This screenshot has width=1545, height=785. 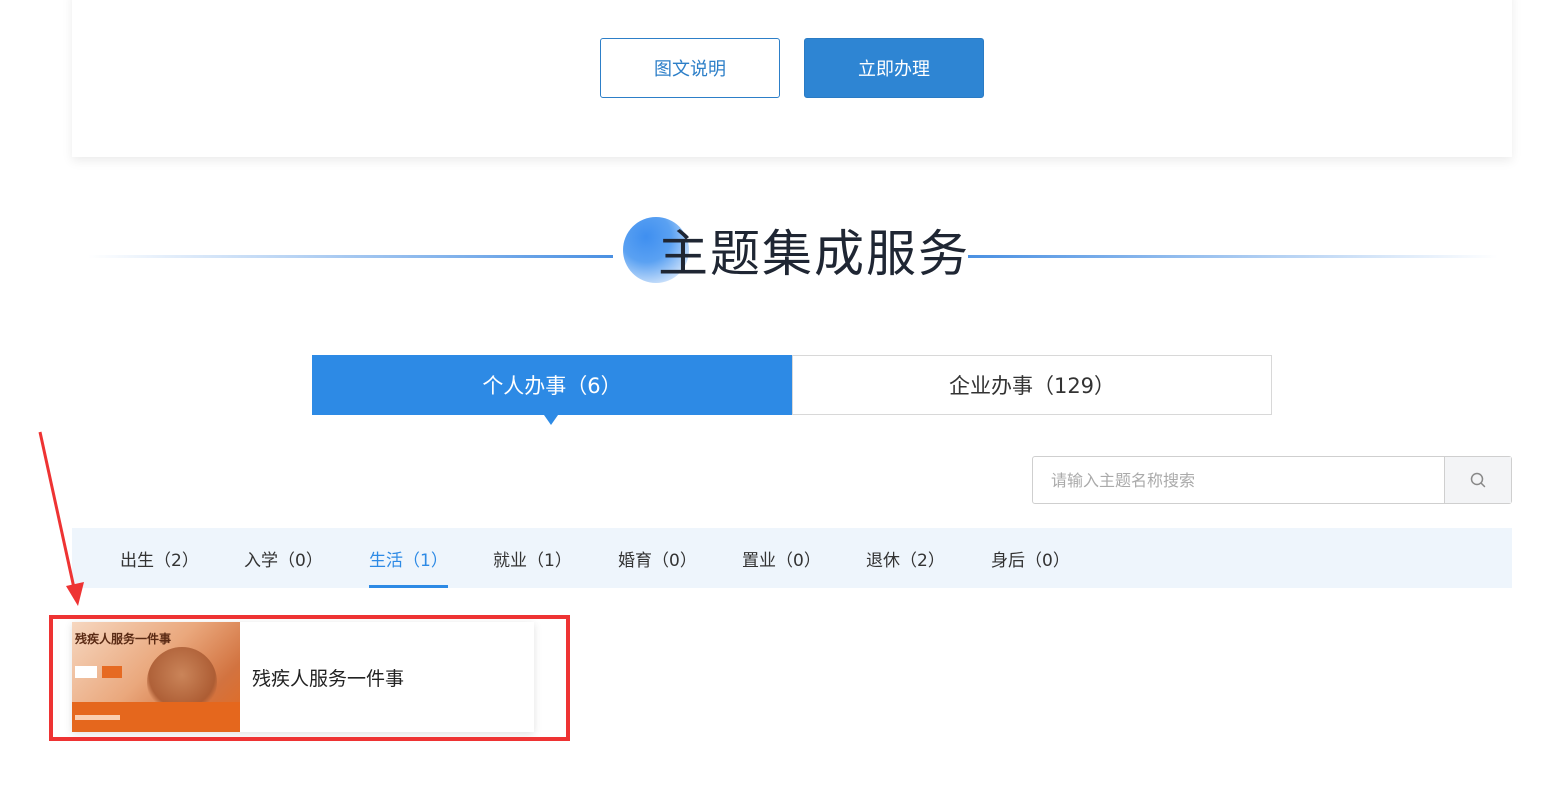 What do you see at coordinates (1233, 256) in the screenshot?
I see `title-divider-right` at bounding box center [1233, 256].